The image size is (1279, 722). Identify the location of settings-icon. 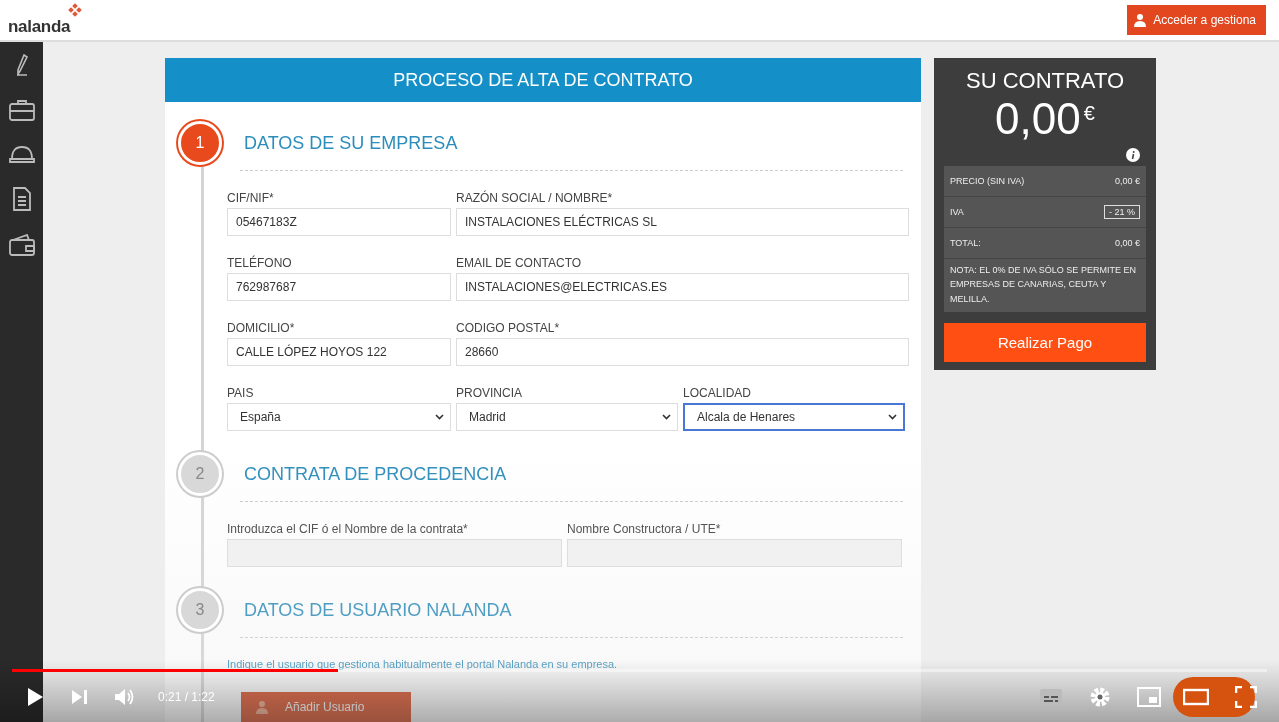
(1100, 697).